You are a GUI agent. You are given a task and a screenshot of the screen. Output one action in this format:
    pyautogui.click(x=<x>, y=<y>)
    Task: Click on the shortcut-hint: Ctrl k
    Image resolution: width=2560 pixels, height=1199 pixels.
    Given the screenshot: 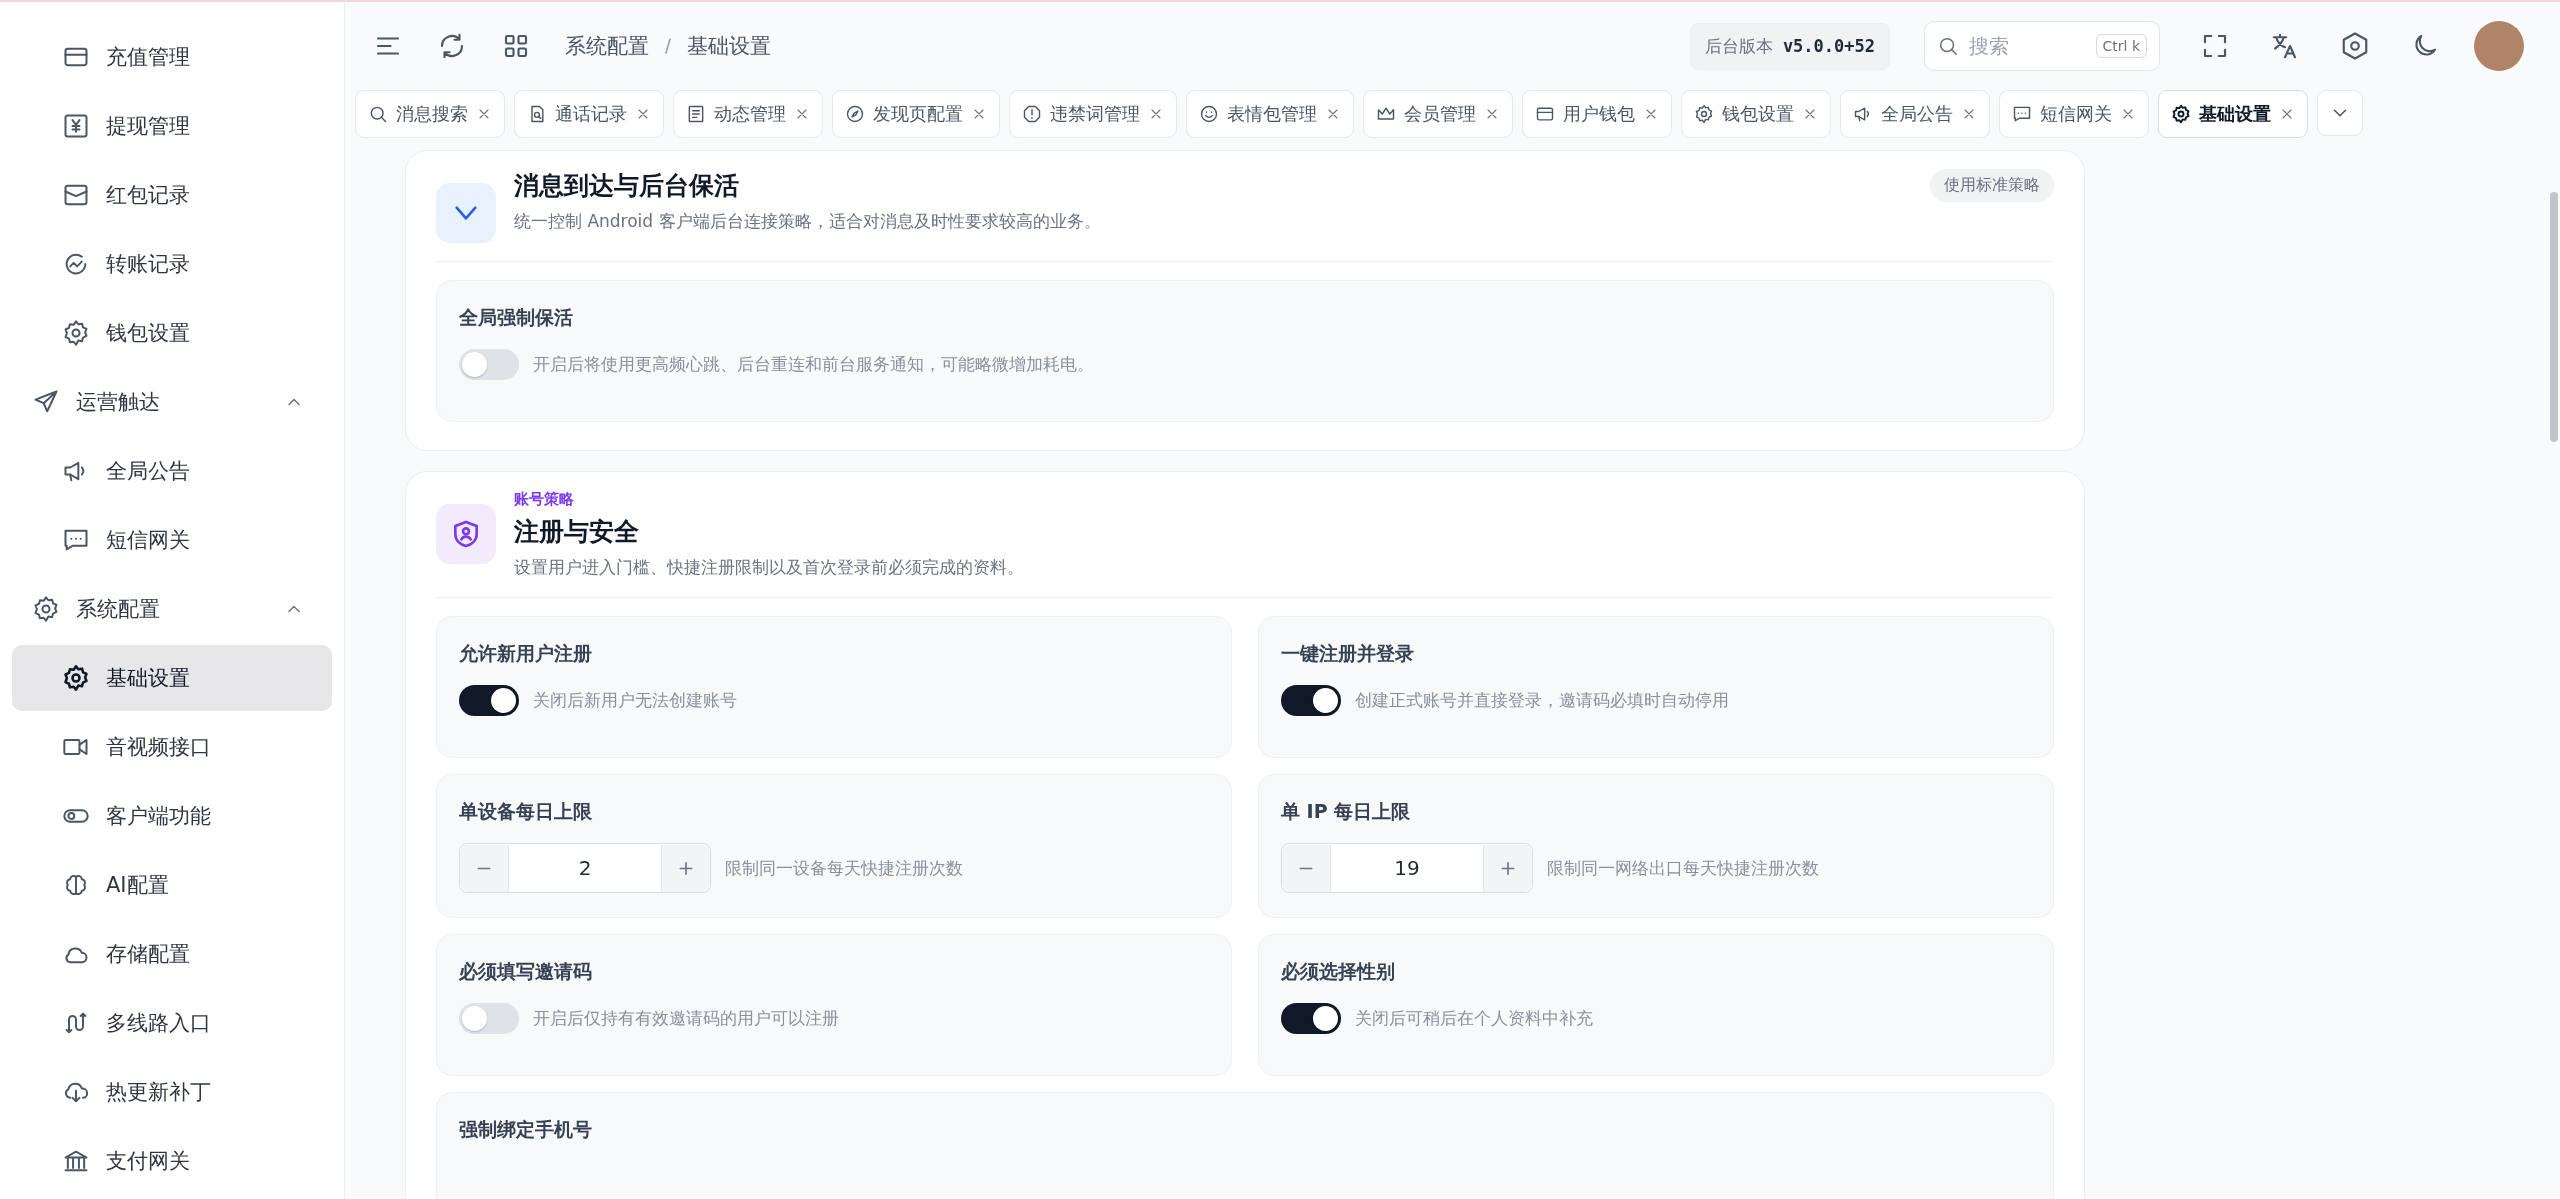 What is the action you would take?
    pyautogui.click(x=2121, y=46)
    